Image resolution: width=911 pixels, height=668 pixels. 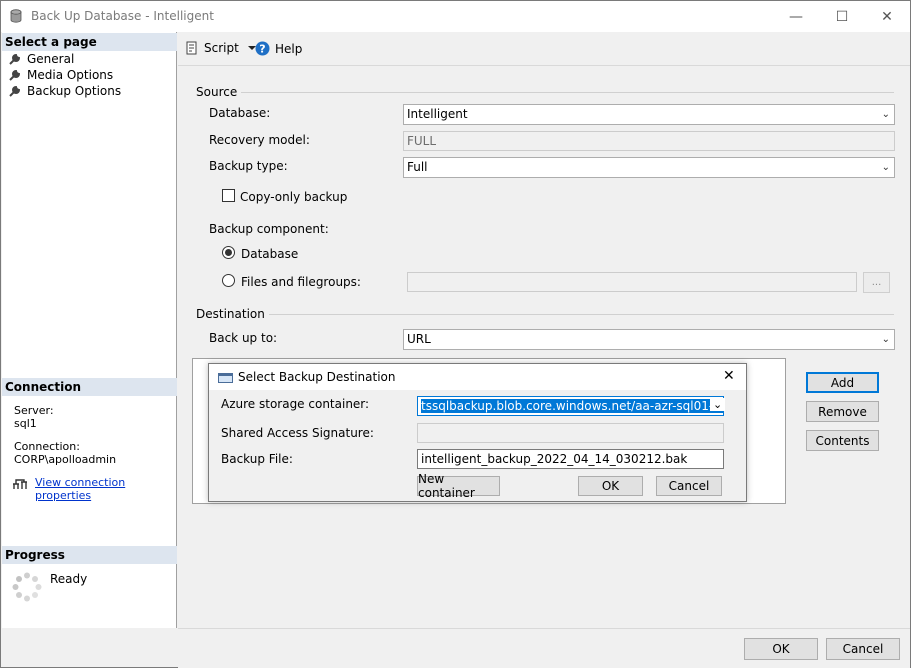 What do you see at coordinates (301, 282) in the screenshot?
I see `component-files-label: Files and filegroups:` at bounding box center [301, 282].